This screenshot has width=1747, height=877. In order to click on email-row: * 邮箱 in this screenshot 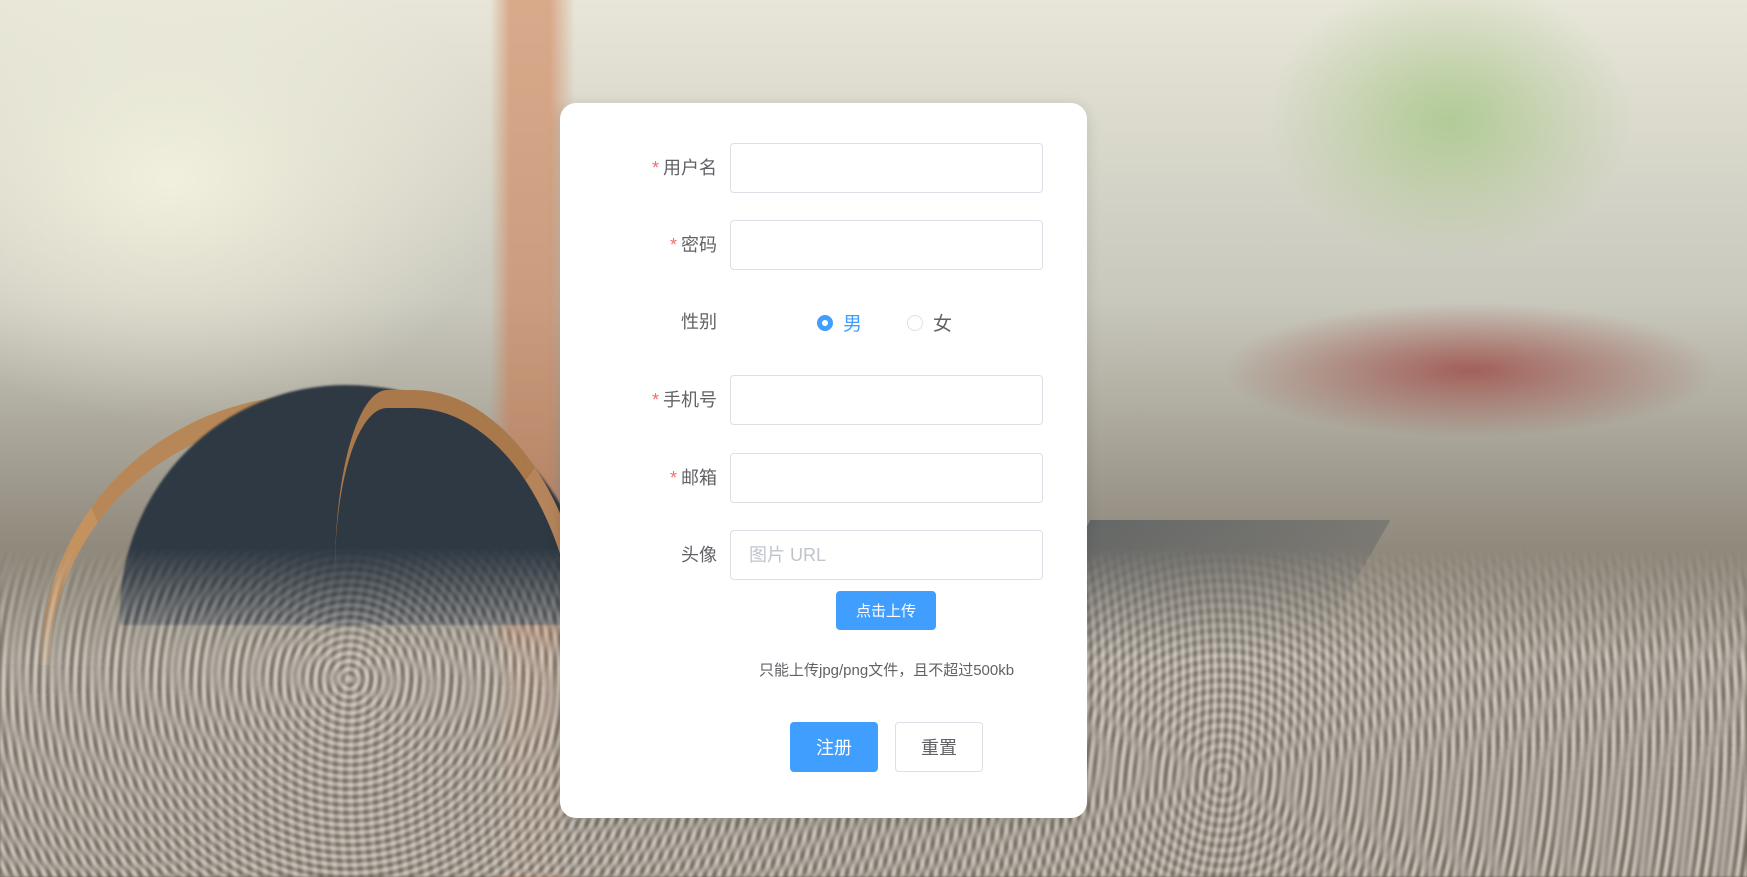, I will do `click(823, 478)`.